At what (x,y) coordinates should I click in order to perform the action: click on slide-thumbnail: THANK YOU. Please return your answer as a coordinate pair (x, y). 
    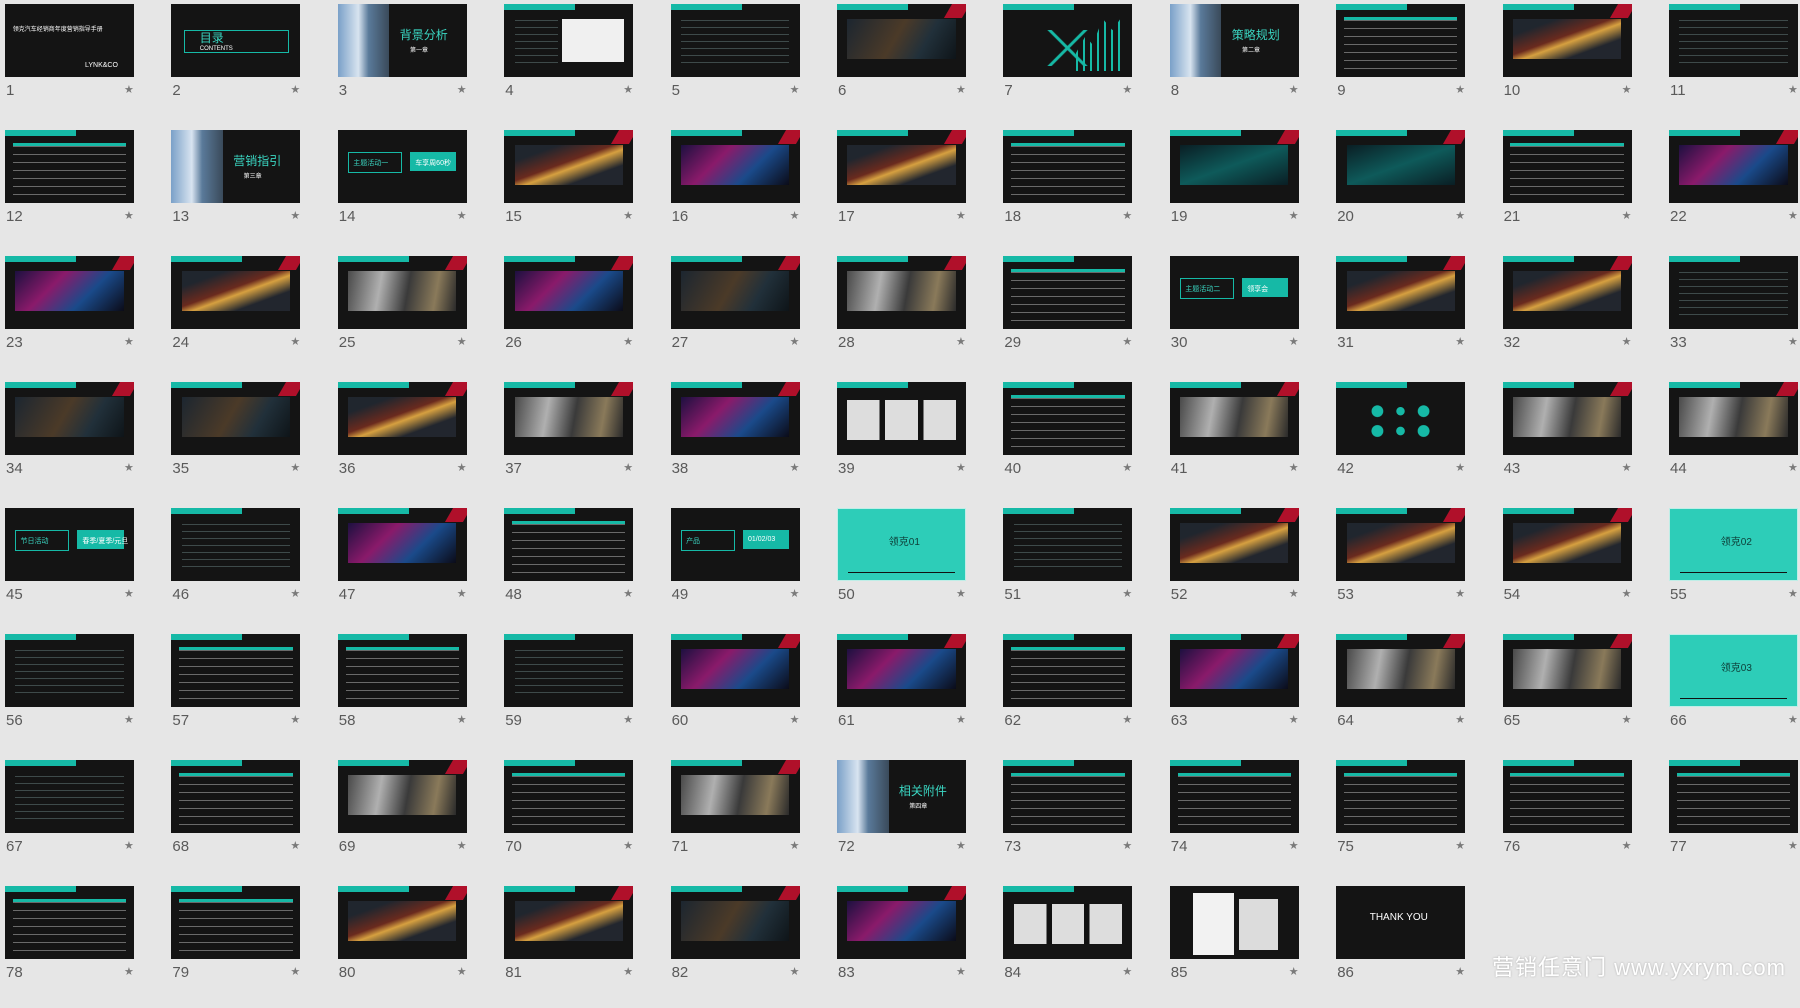
    Looking at the image, I should click on (1401, 922).